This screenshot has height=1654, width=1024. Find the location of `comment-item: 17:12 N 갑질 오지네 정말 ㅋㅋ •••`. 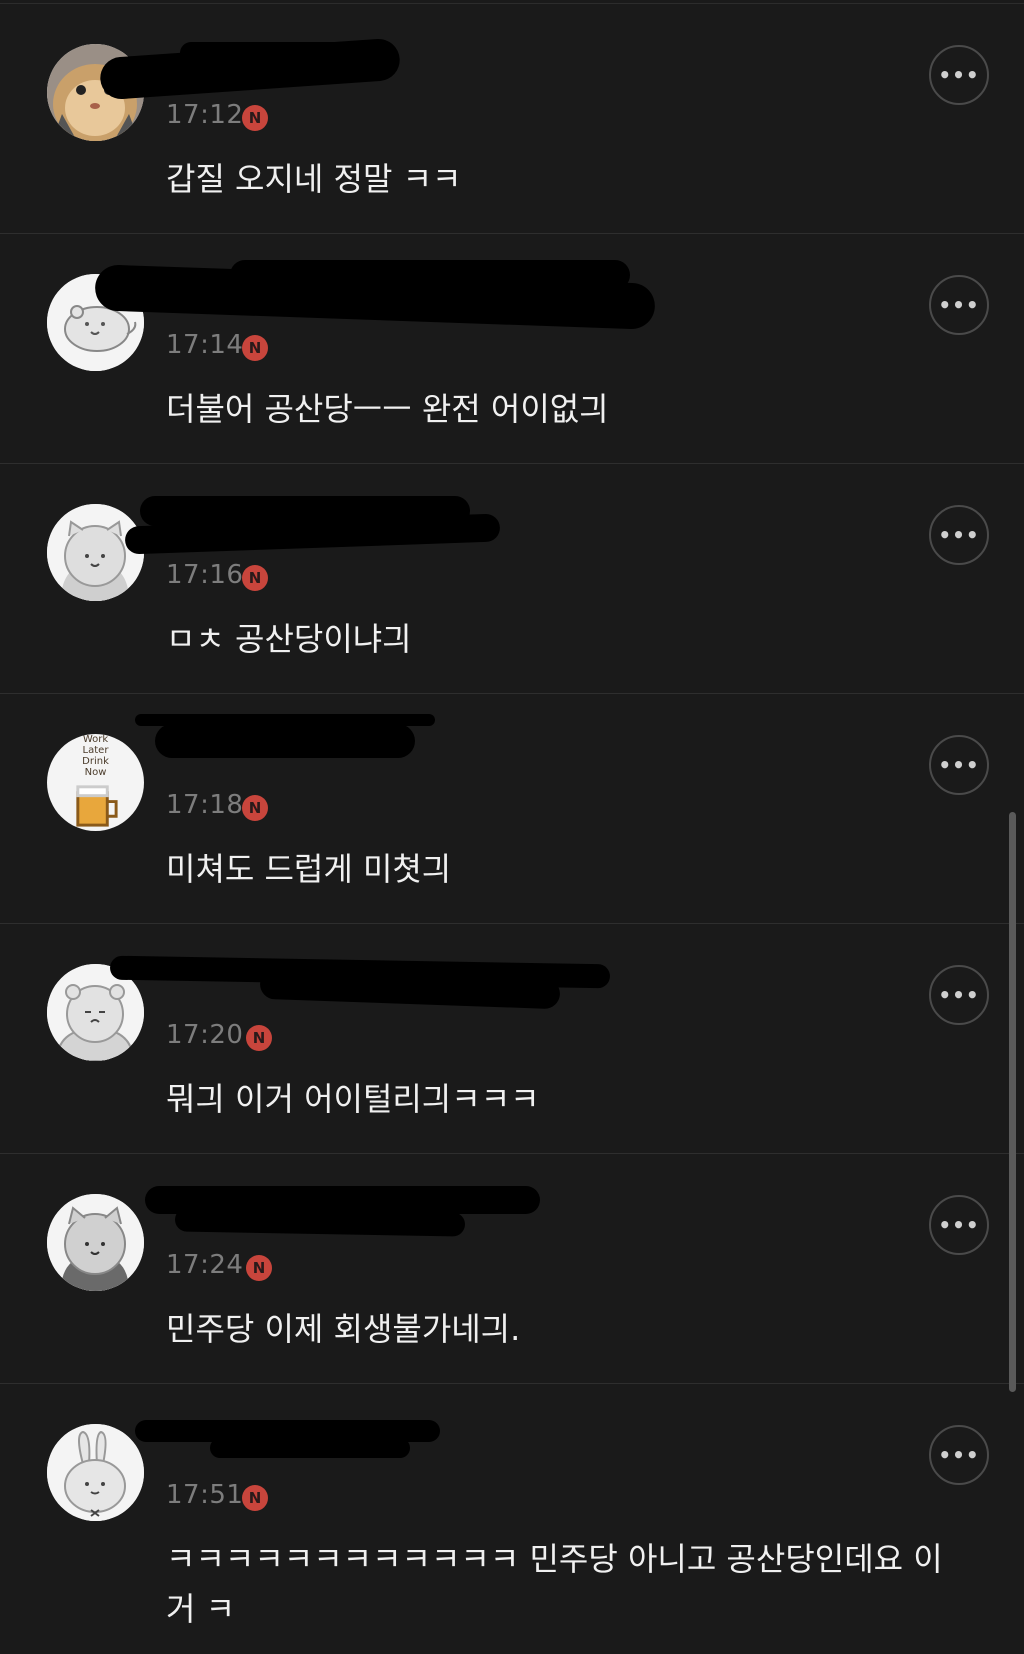

comment-item: 17:12 N 갑질 오지네 정말 ㅋㅋ ••• is located at coordinates (512, 119).